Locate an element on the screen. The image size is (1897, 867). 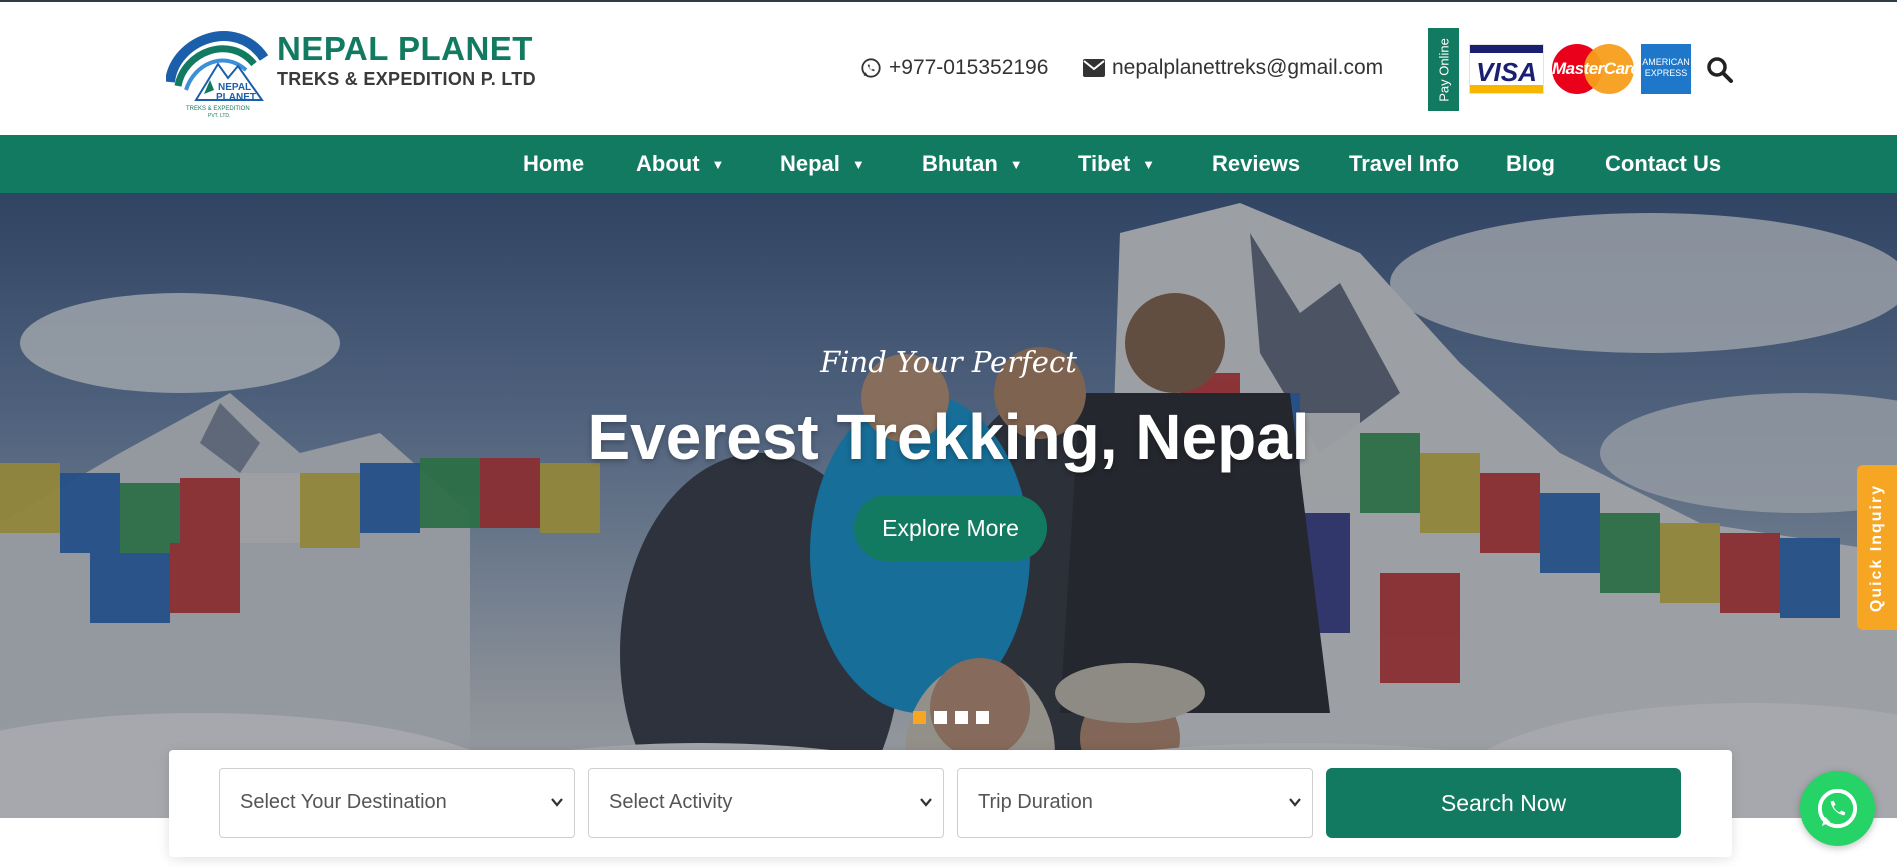
quick-inquiry-label: Quick Inquiry is located at coordinates (1876, 547).